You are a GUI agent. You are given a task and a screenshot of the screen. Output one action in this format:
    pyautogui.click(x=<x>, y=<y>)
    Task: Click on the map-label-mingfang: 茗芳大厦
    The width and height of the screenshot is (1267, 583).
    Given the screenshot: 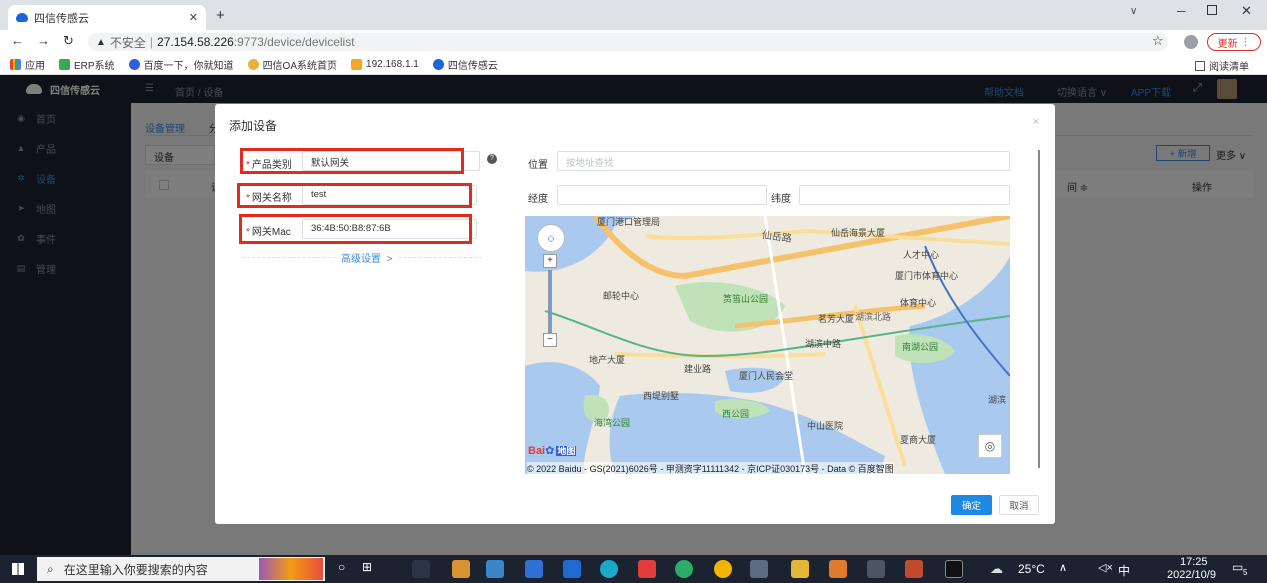 What is the action you would take?
    pyautogui.click(x=836, y=319)
    